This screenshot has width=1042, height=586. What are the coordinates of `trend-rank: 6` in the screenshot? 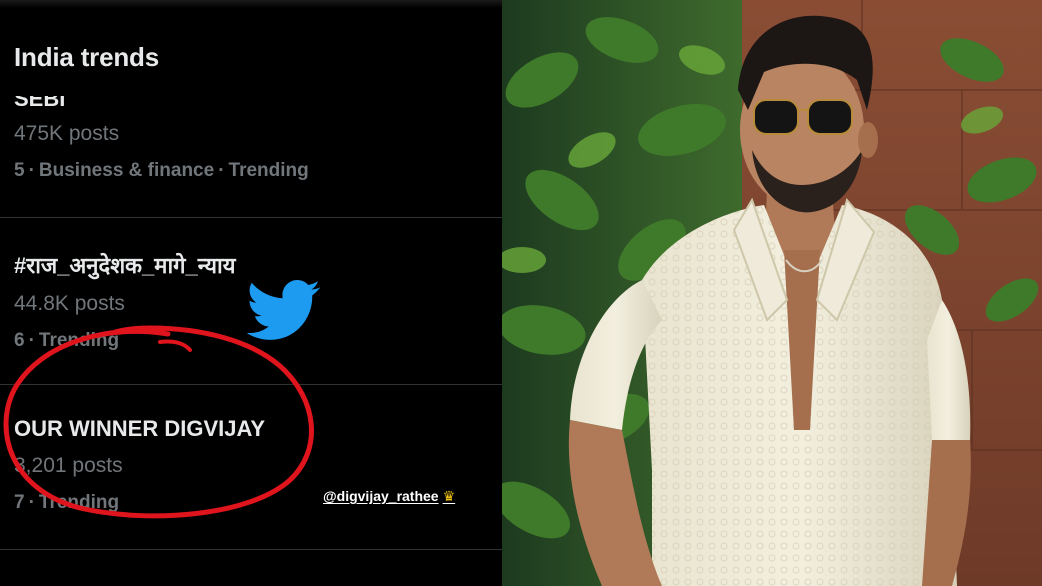 It's located at (19, 340).